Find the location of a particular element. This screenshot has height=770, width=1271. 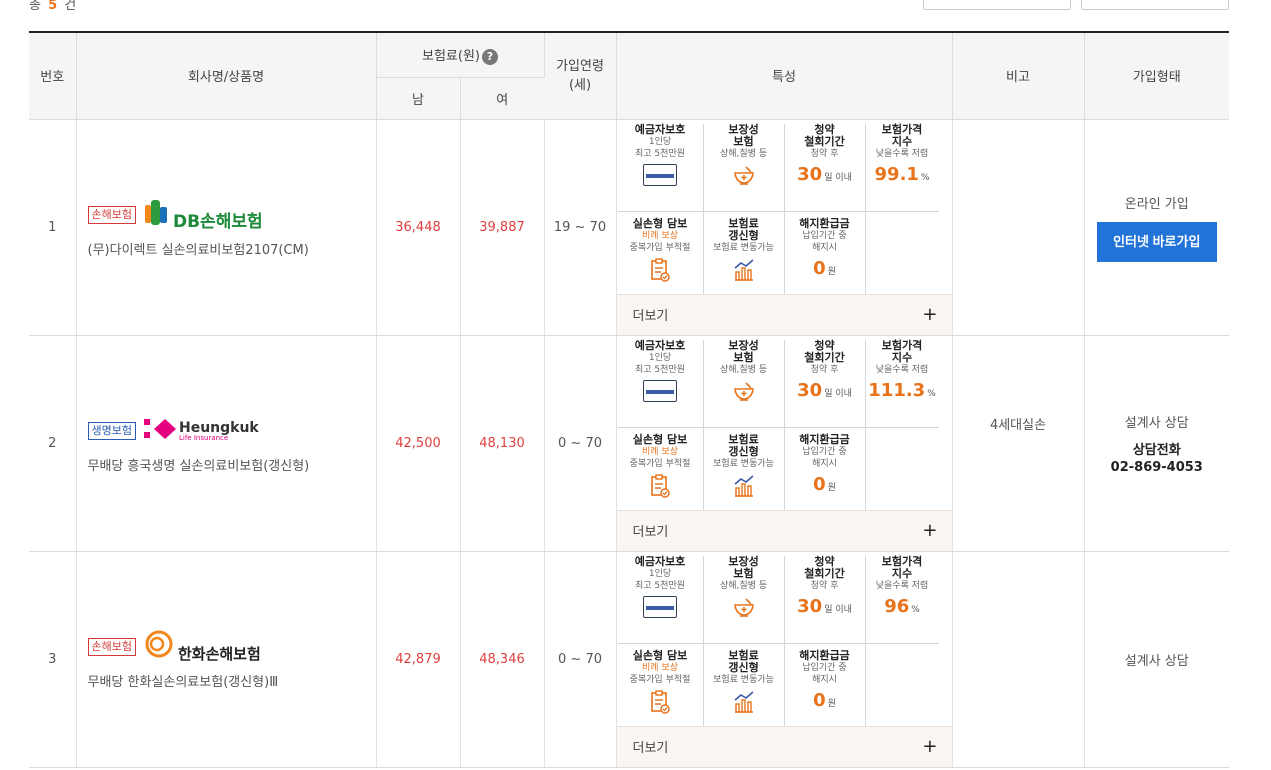

company-brand-row: 손해보험 한화손해보험 is located at coordinates (231, 647).